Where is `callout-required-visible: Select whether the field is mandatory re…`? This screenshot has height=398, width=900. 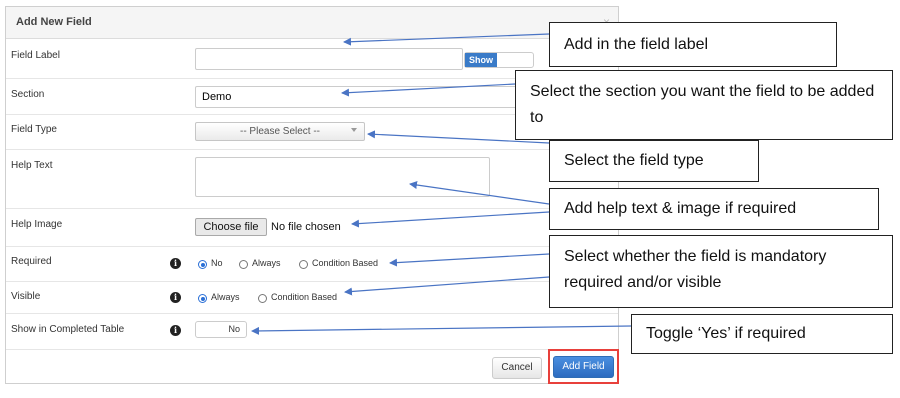 callout-required-visible: Select whether the field is mandatory re… is located at coordinates (721, 271).